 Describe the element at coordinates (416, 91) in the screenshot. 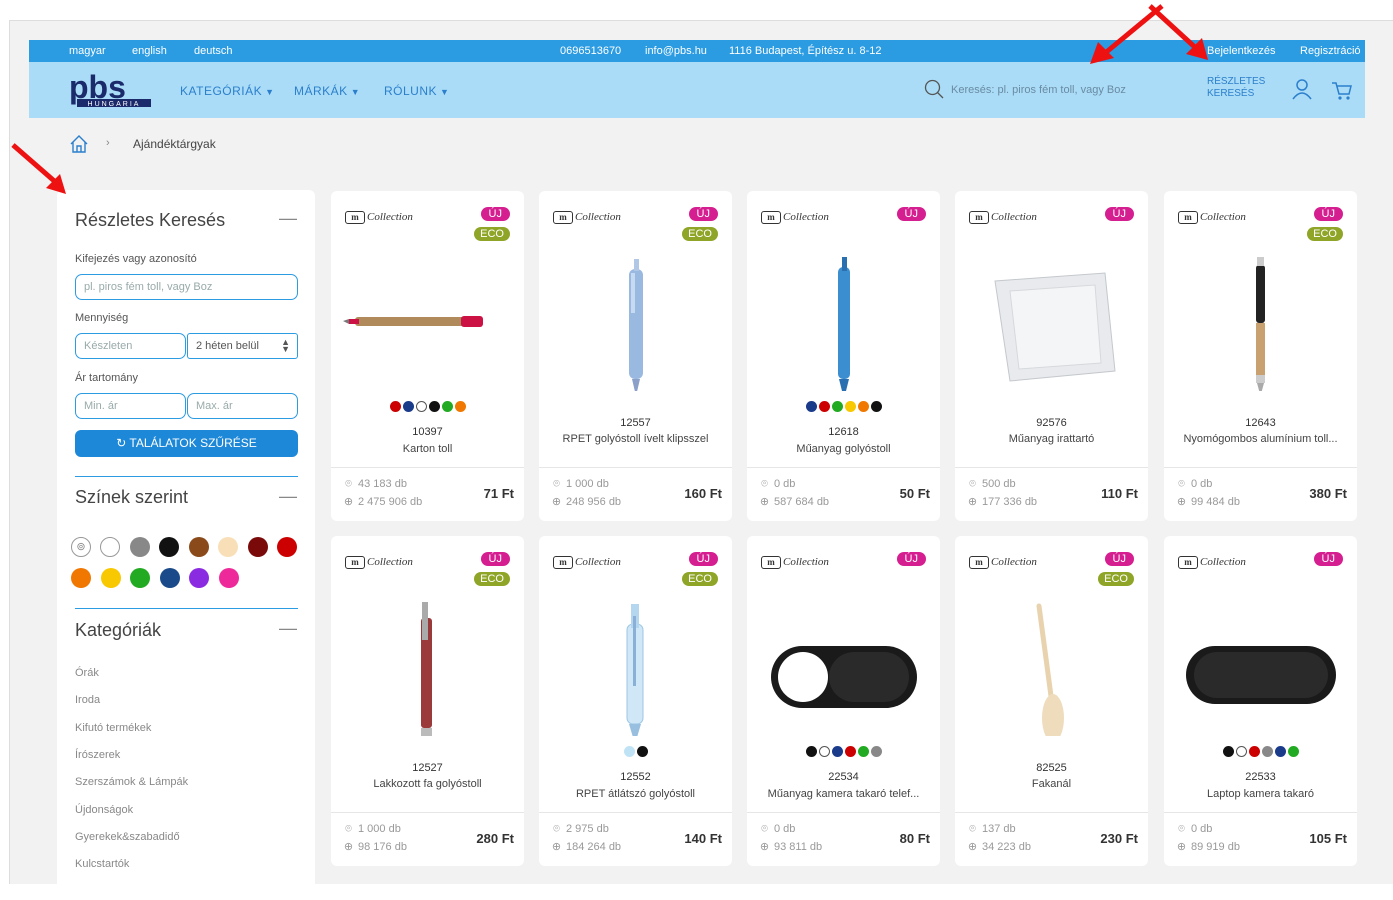

I see `nav-about: RÓLUNK ▼` at that location.